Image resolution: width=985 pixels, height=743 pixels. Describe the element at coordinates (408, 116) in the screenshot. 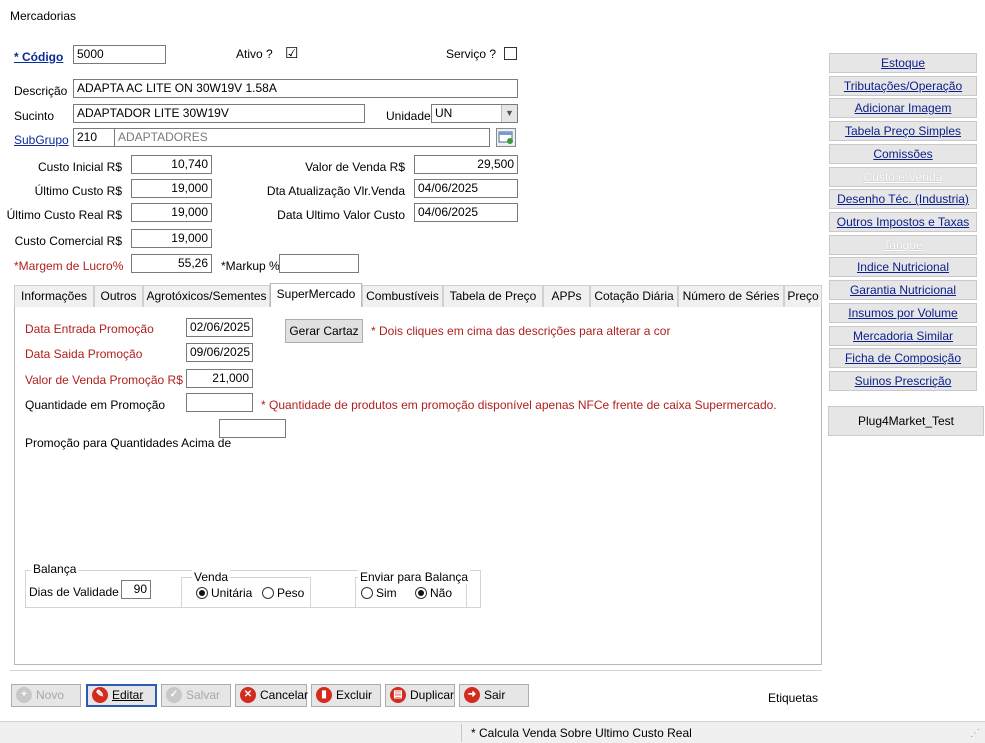

I see `unidade-label: Unidade` at that location.